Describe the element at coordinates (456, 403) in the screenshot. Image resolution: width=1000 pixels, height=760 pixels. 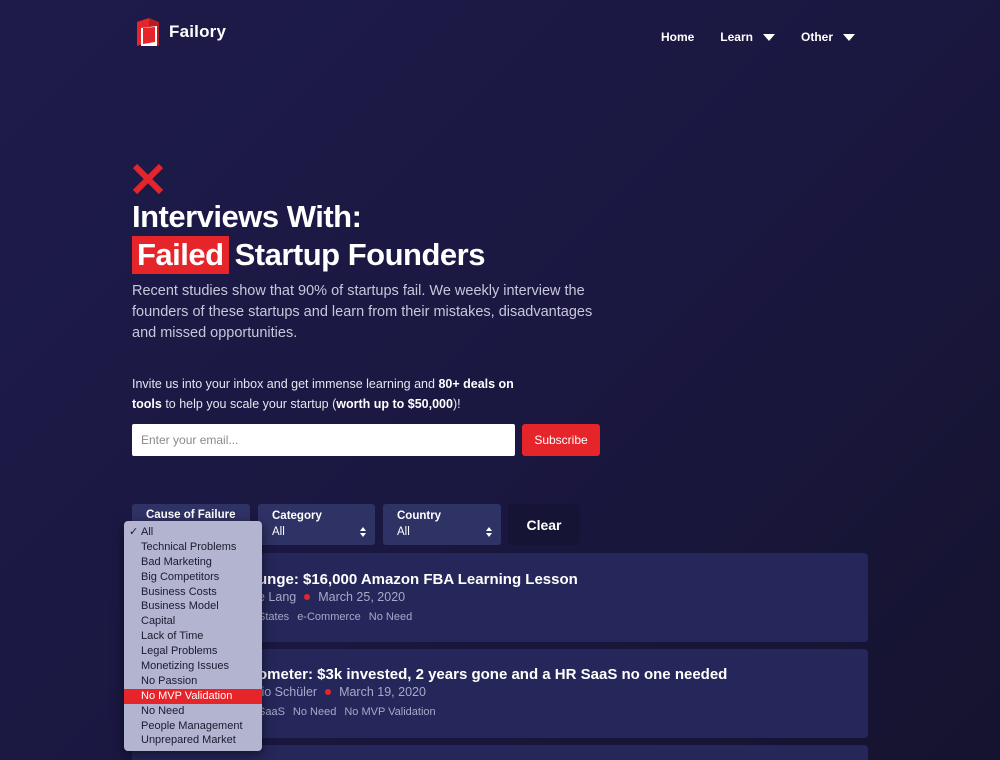
I see `invite-text-3: )!` at that location.